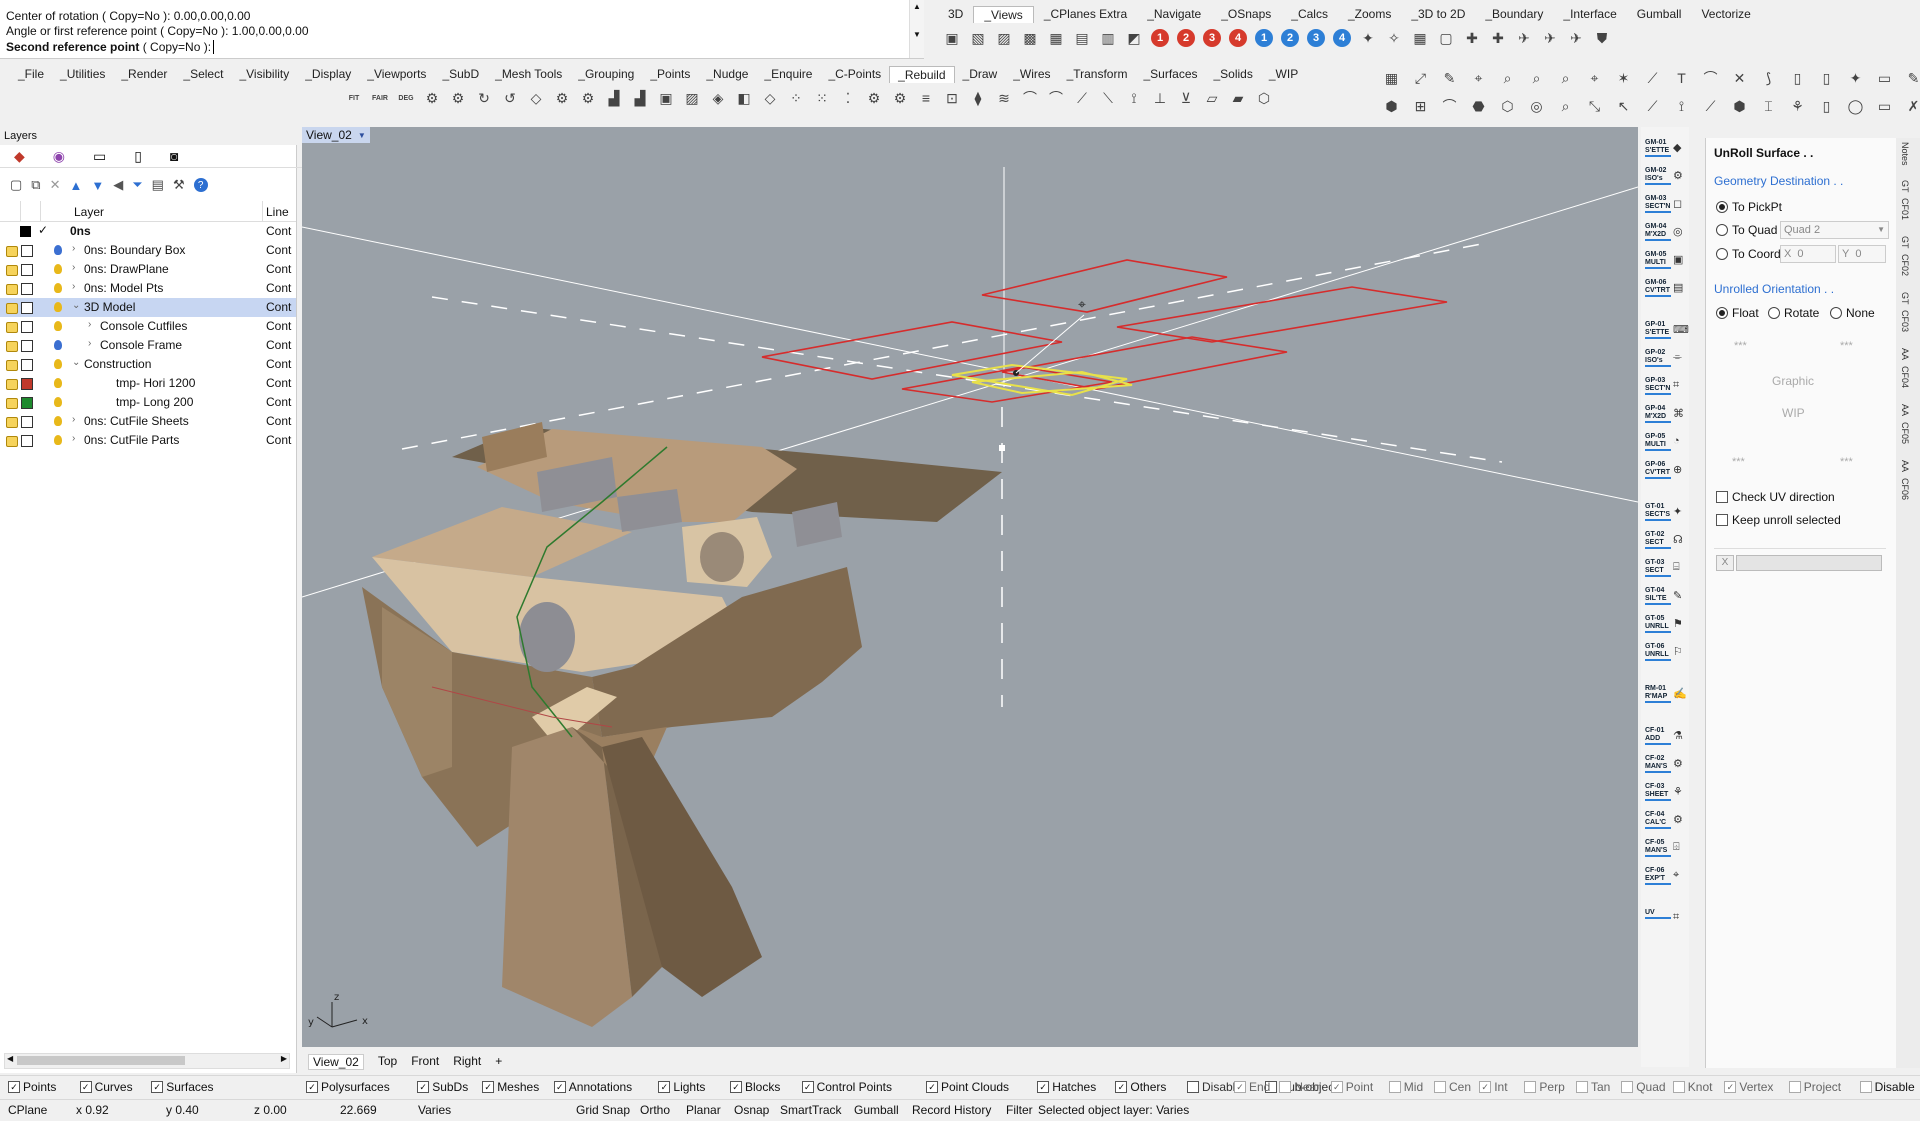 The image size is (1920, 1121). What do you see at coordinates (770, 98) in the screenshot?
I see `tool-icon: ◇` at bounding box center [770, 98].